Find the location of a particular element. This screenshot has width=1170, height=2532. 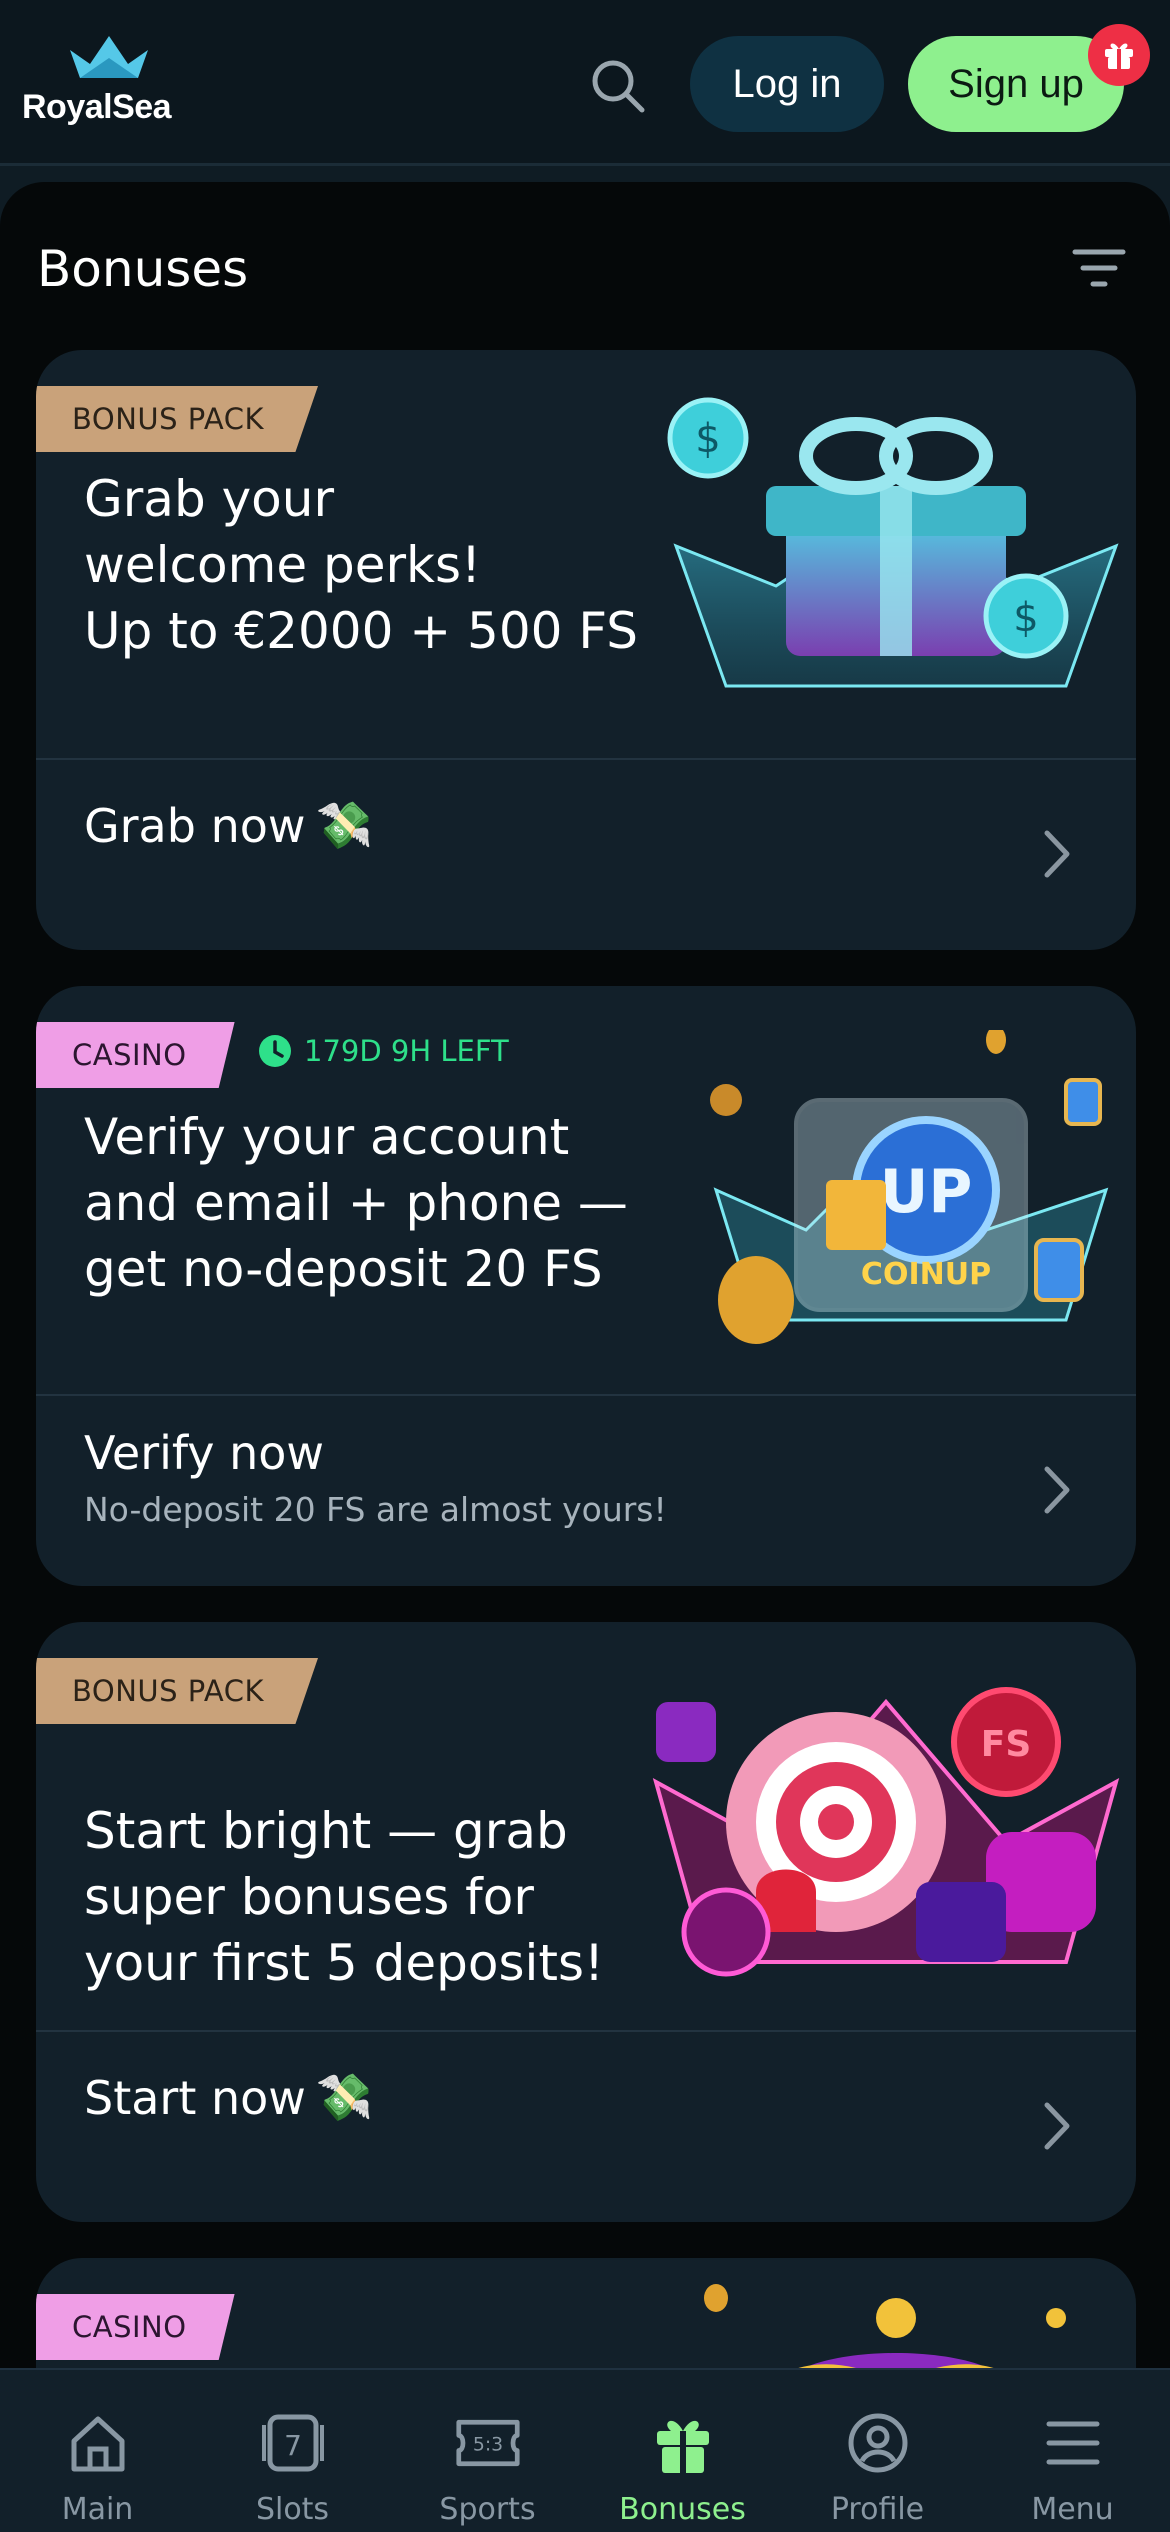

filter-icon is located at coordinates (1099, 268).